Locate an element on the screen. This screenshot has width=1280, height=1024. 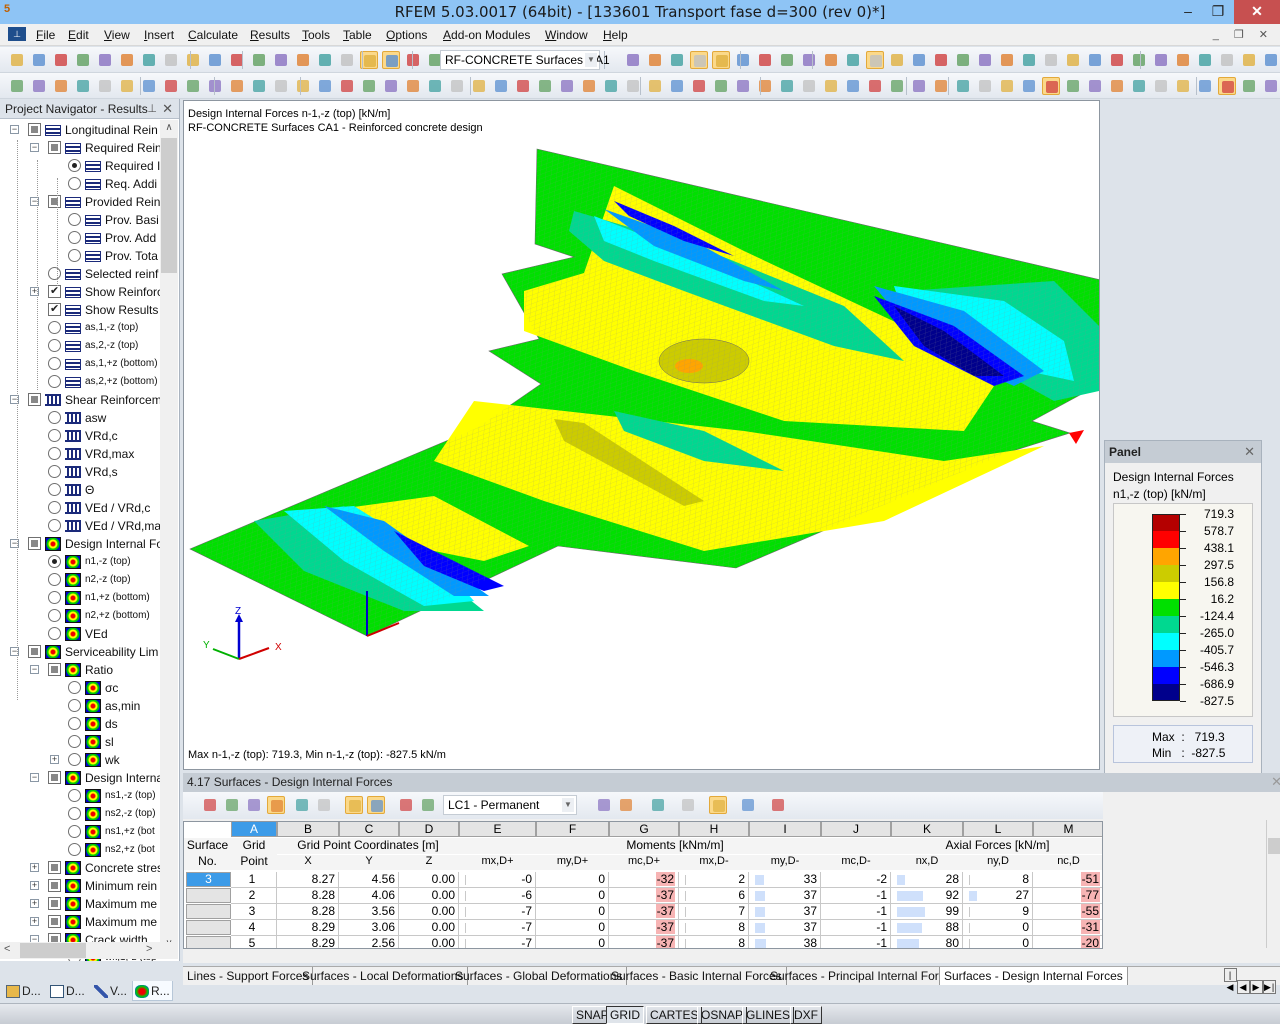
status-toggle-grid: GRID is located at coordinates (625, 1015).